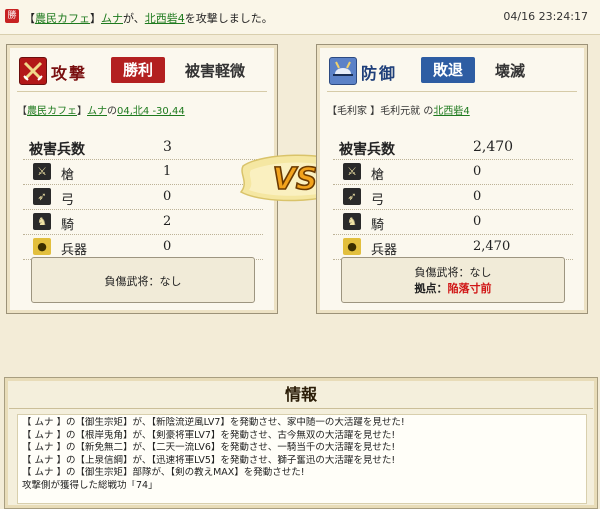 The image size is (600, 509). I want to click on defender-target-link: 北西砦4, so click(451, 111).